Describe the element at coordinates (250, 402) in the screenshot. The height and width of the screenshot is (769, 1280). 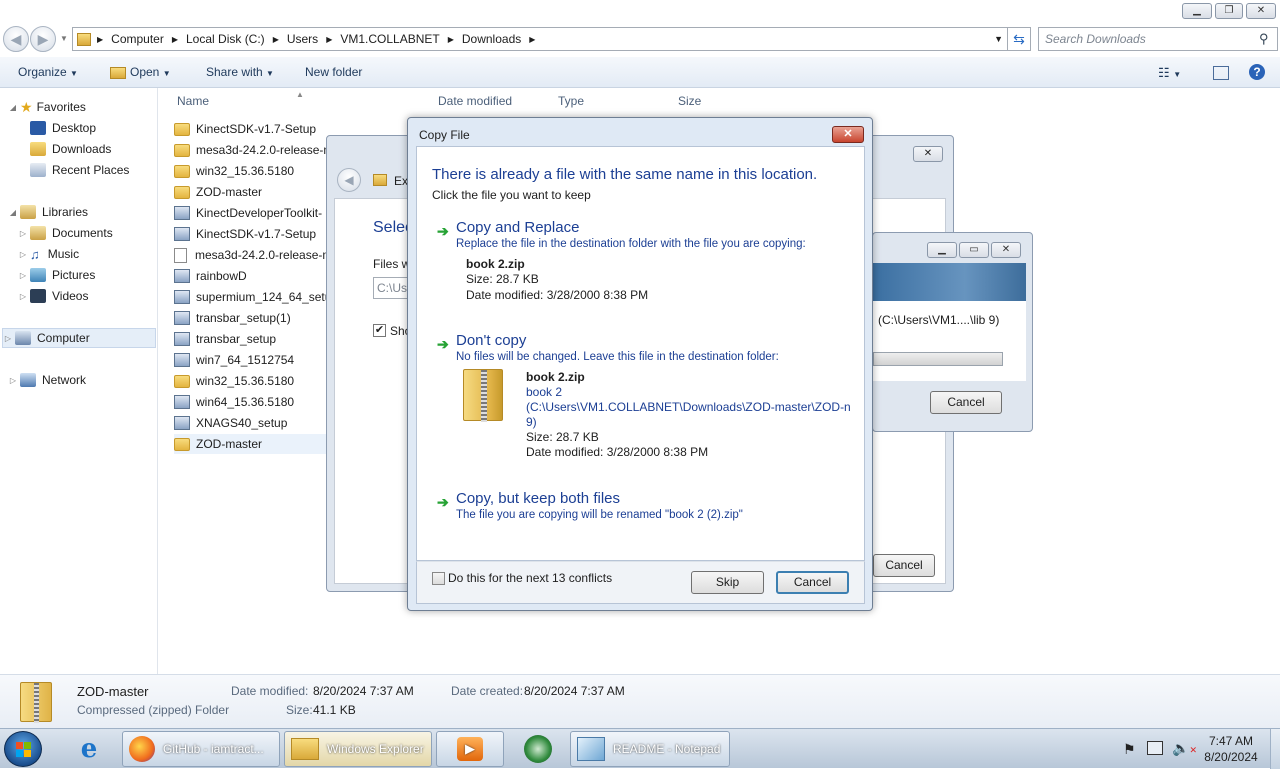
I see `file-row: win64_15.36.5180` at that location.